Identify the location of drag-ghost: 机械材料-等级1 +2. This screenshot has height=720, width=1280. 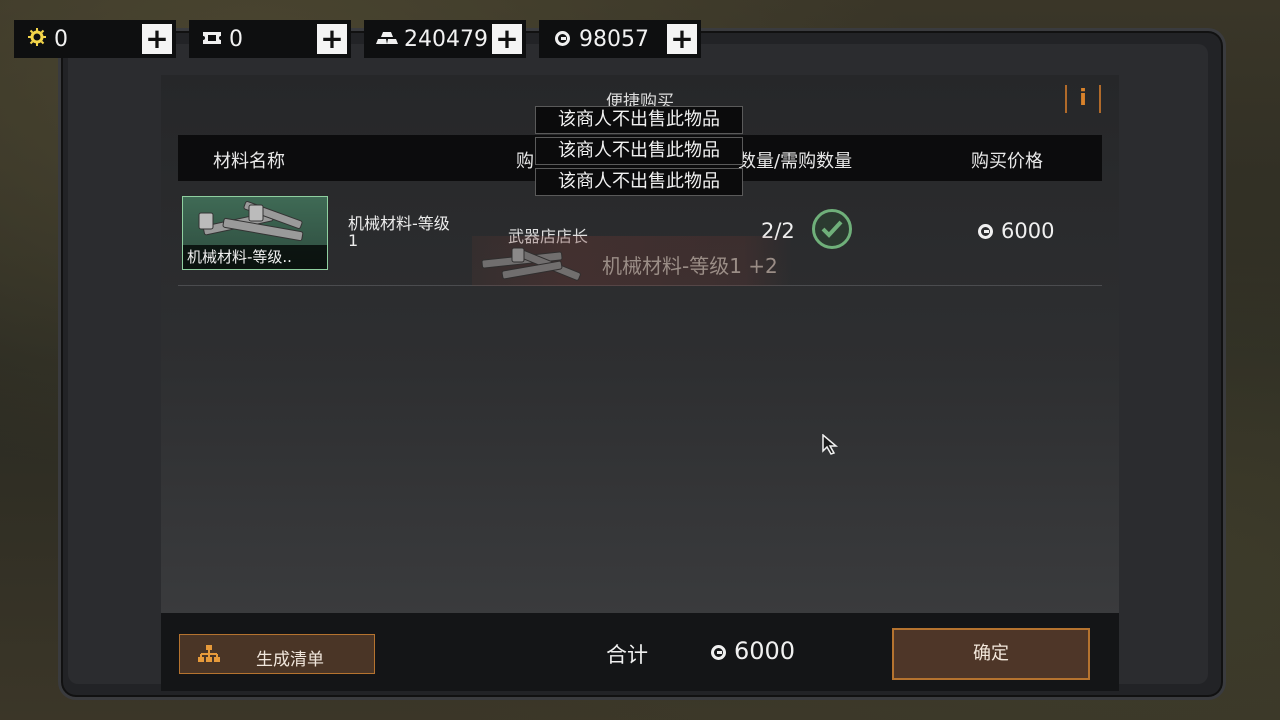
(632, 261).